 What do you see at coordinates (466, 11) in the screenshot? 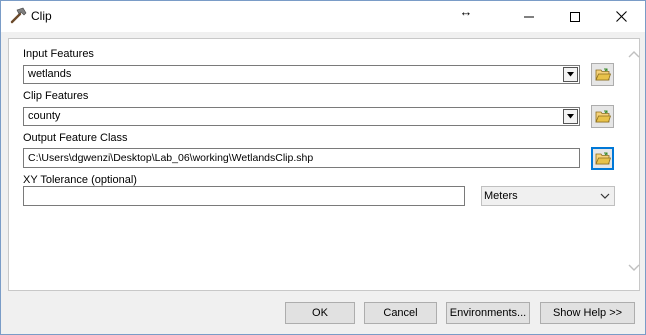
I see `resize-cursor-icon: ↔` at bounding box center [466, 11].